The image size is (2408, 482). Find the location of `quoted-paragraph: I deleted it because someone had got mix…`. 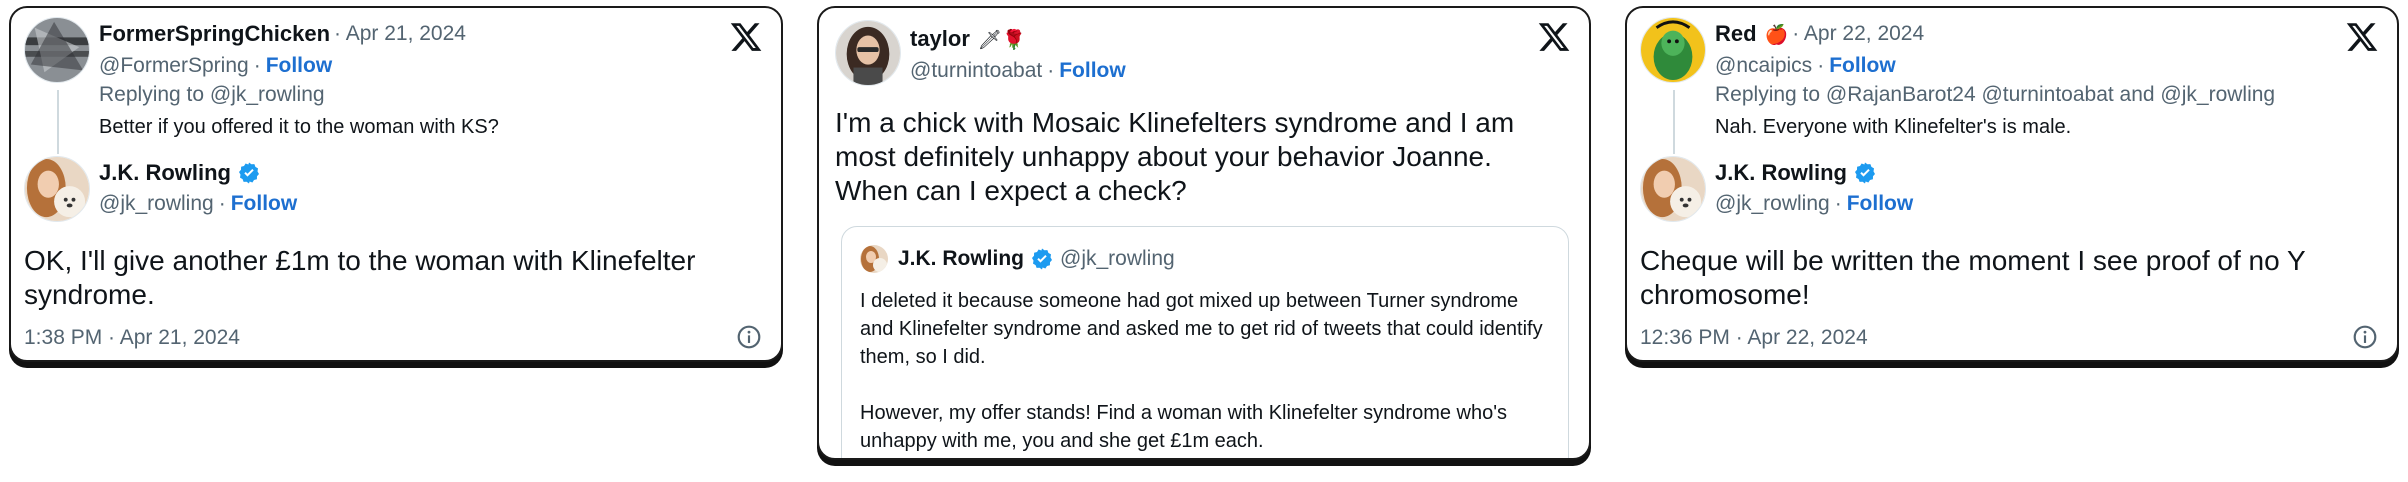

quoted-paragraph: I deleted it because someone had got mix… is located at coordinates (1201, 329).